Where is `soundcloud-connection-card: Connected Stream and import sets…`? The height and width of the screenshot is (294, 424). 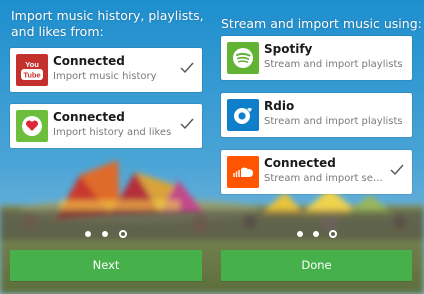
soundcloud-connection-card: Connected Stream and import sets… is located at coordinates (316, 172).